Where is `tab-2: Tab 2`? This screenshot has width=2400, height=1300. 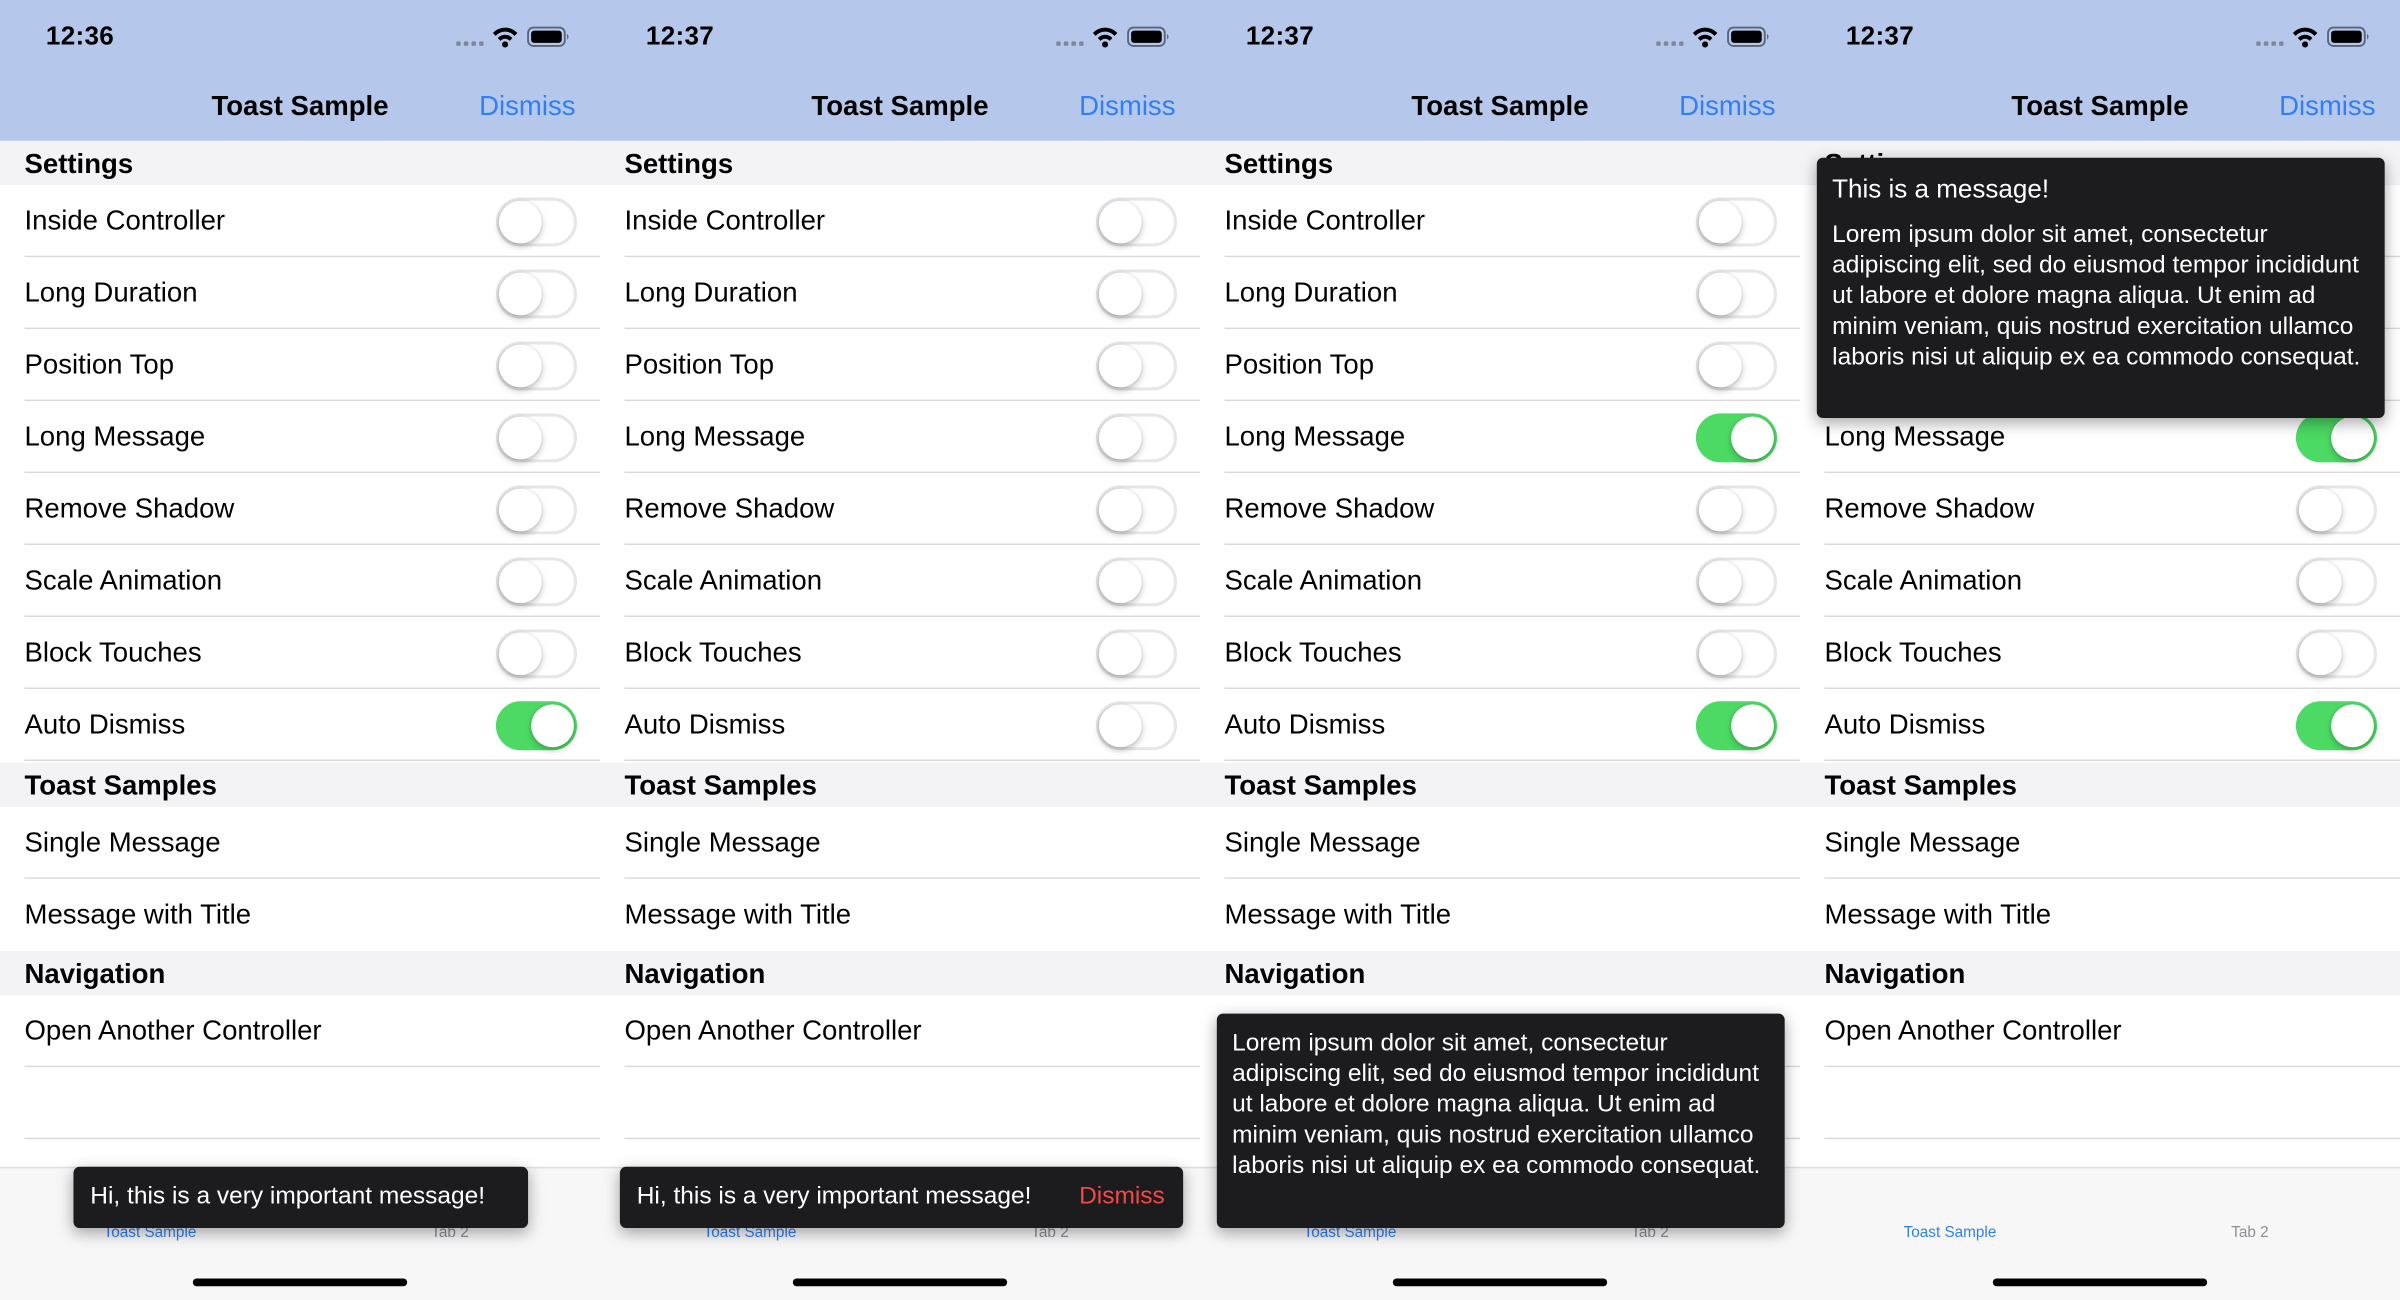
tab-2: Tab 2 is located at coordinates (2250, 1233).